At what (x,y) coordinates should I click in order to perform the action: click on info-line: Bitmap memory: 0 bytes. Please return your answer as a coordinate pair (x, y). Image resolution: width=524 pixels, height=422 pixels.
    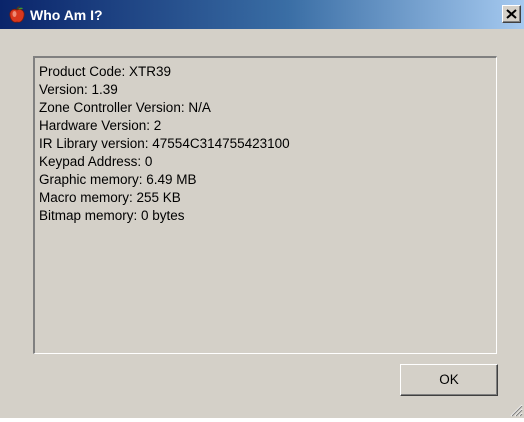
    Looking at the image, I should click on (112, 215).